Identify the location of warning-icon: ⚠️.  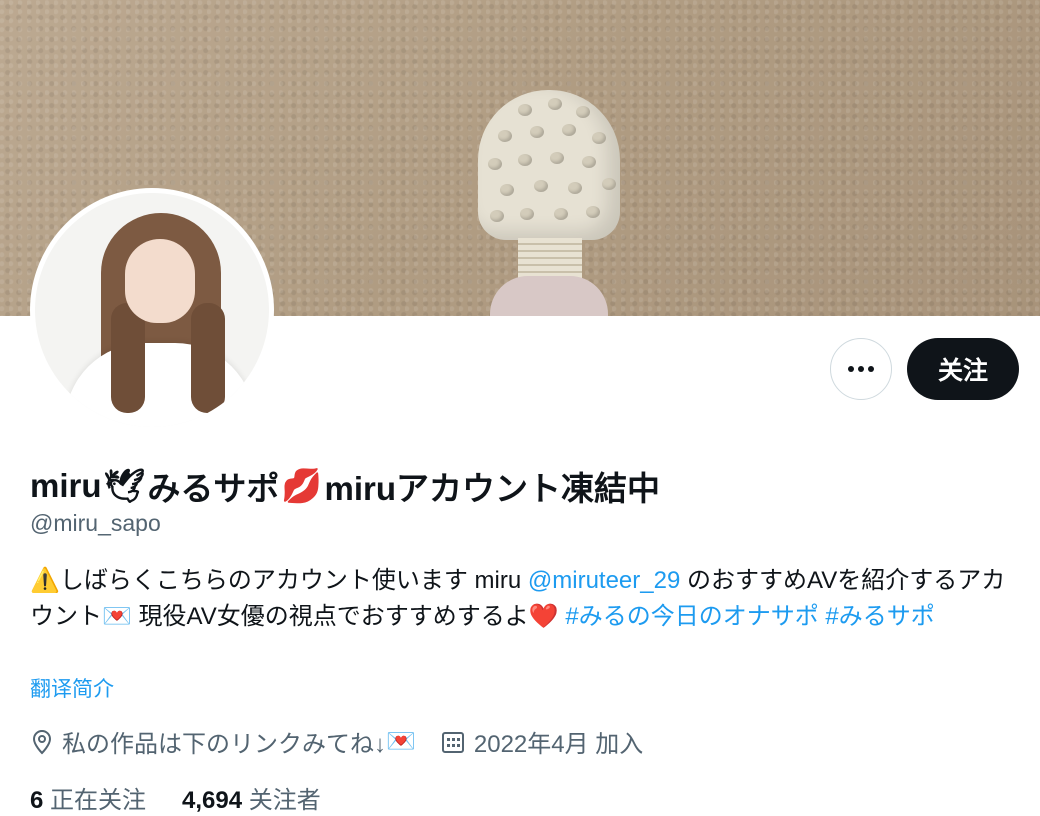
(45, 580).